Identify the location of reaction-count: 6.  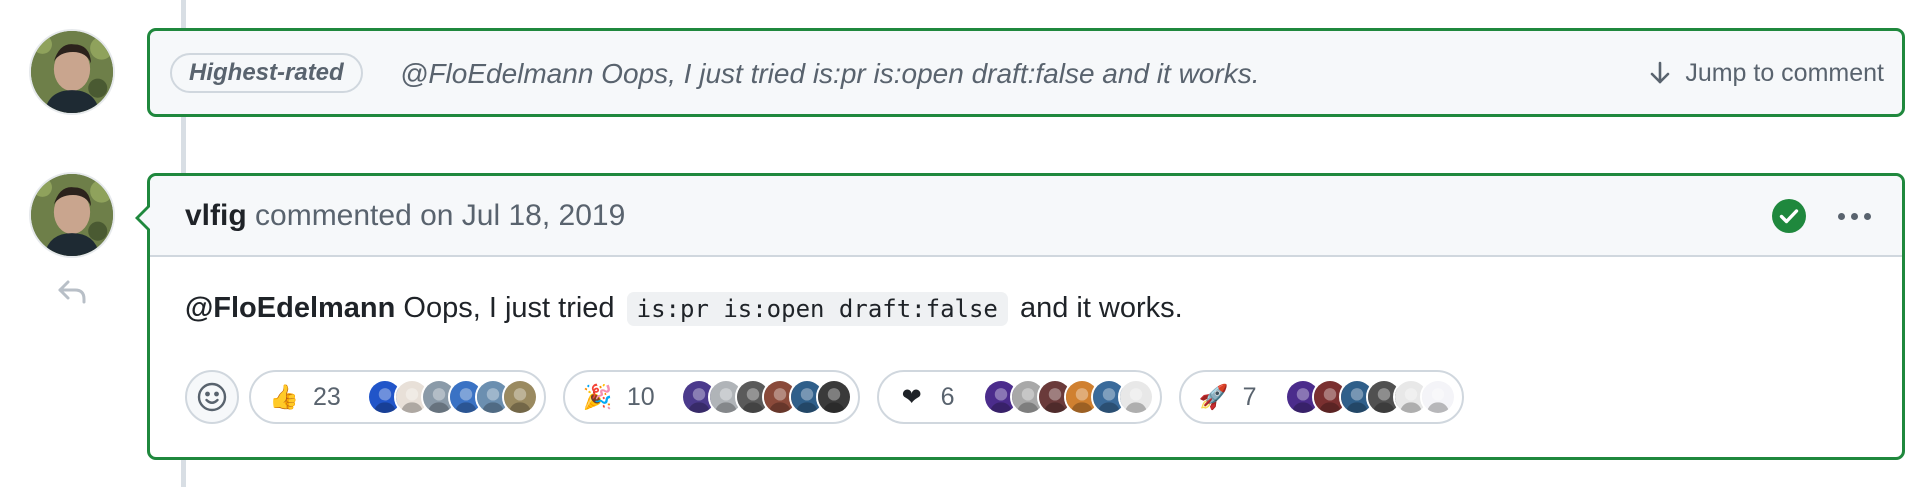
(947, 396).